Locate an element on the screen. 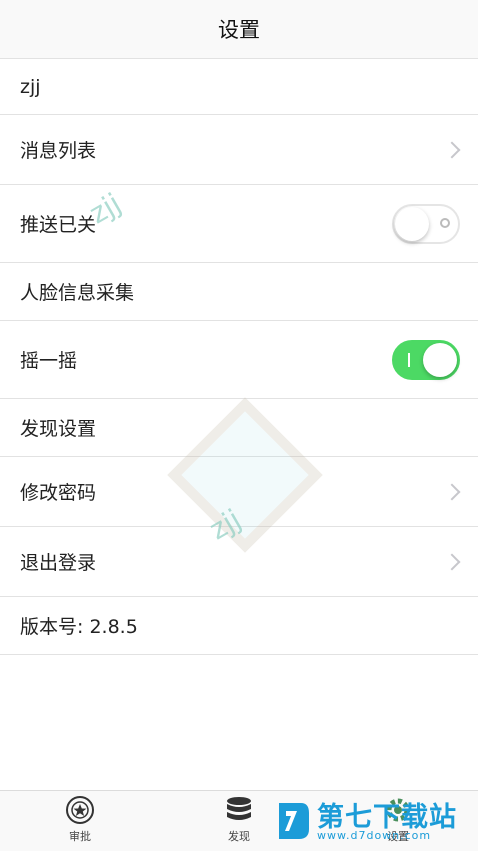 The width and height of the screenshot is (478, 851). push-row: 推送已关 is located at coordinates (239, 224).